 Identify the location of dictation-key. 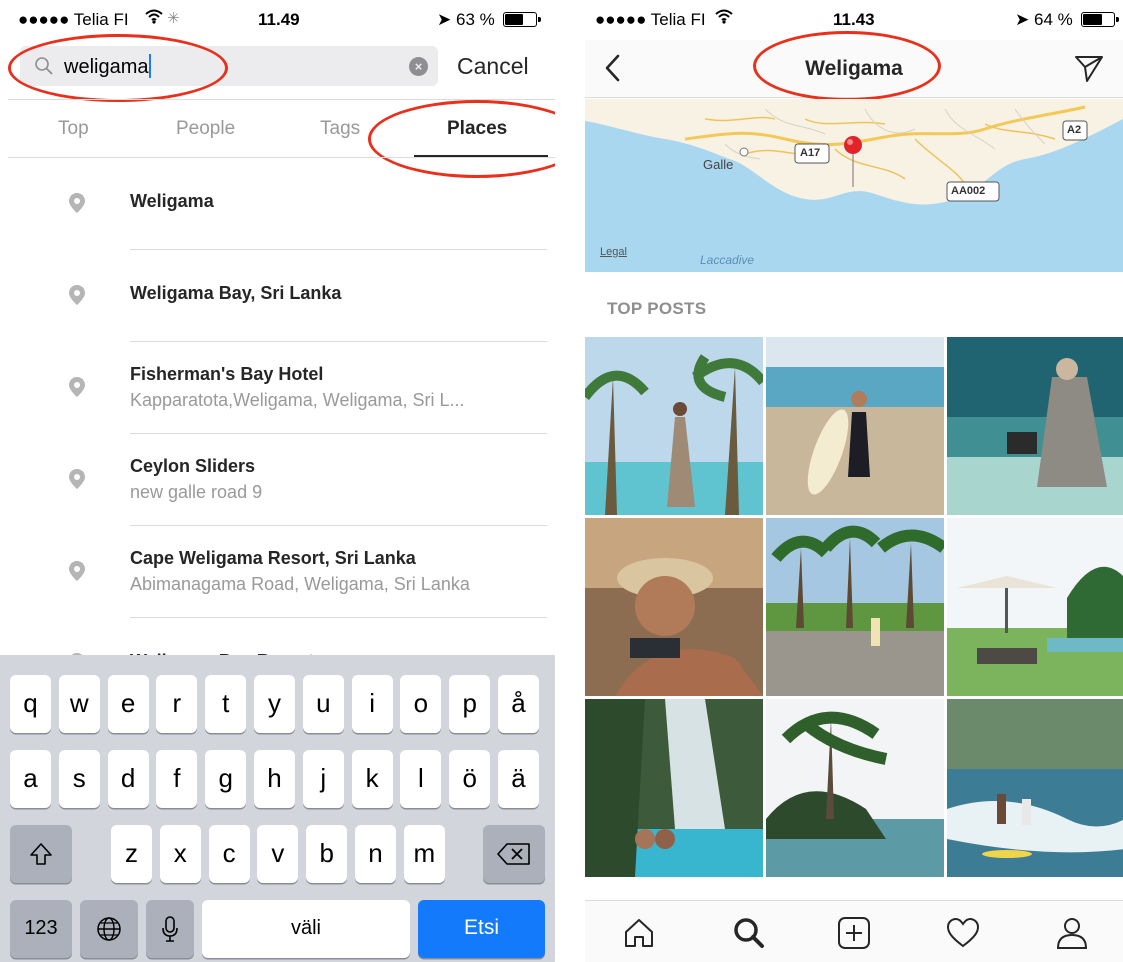
(170, 929).